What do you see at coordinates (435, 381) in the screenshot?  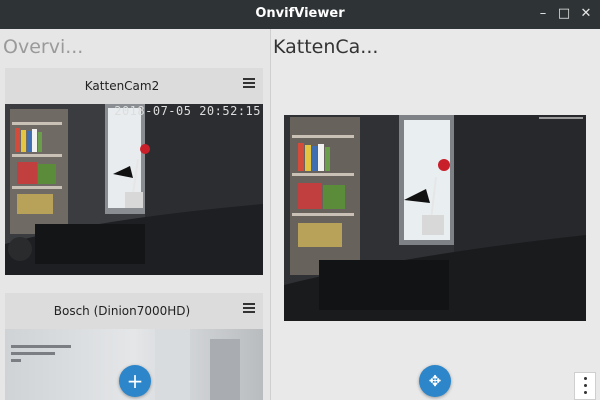 I see `ptz-control-button: ✥` at bounding box center [435, 381].